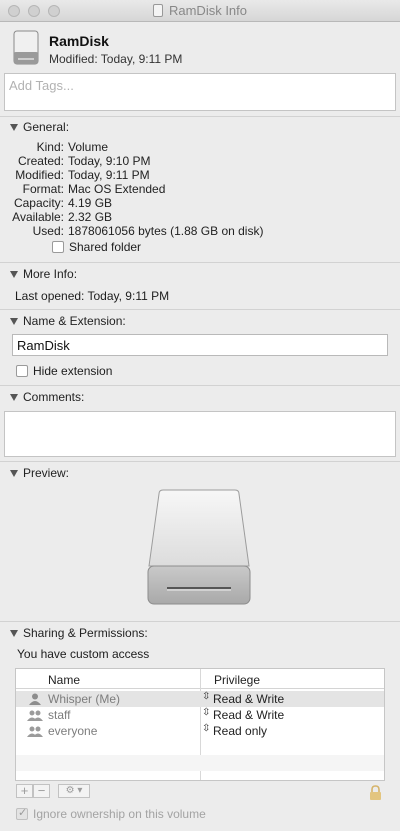 Image resolution: width=400 pixels, height=831 pixels. I want to click on info-label: Kind:, so click(50, 147).